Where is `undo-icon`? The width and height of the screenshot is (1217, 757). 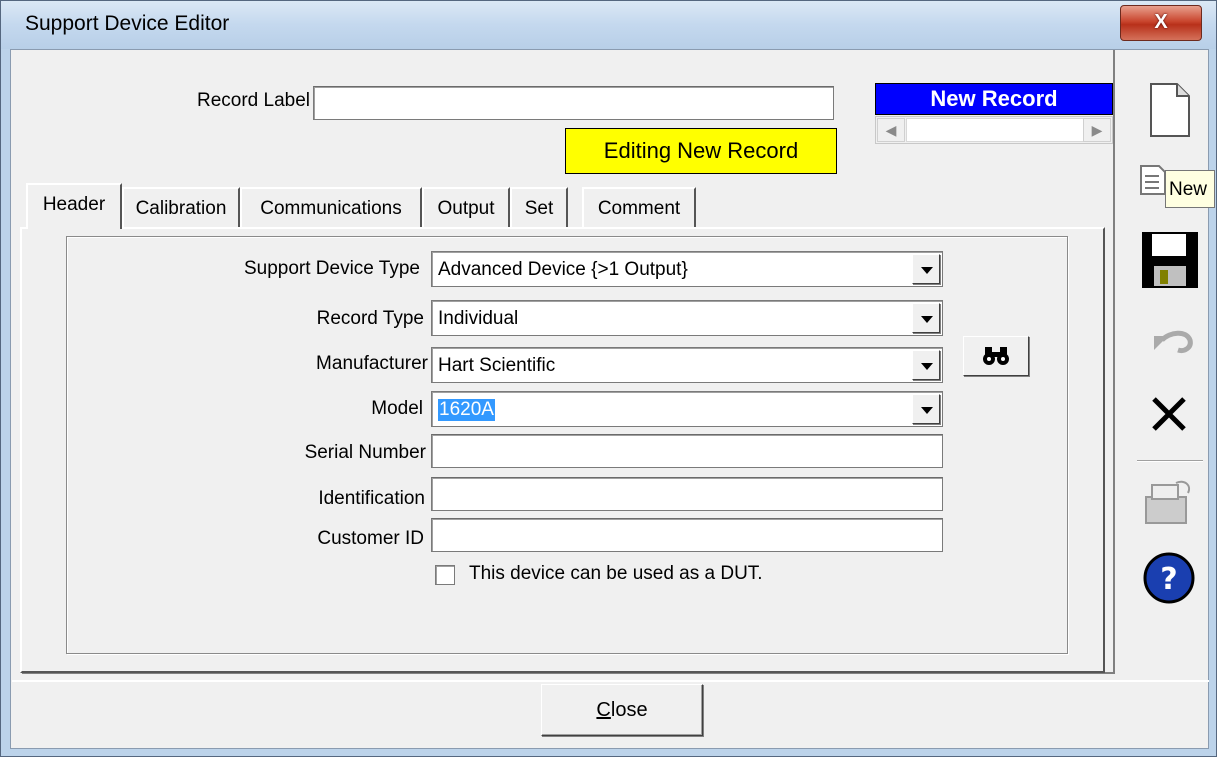
undo-icon is located at coordinates (1170, 340).